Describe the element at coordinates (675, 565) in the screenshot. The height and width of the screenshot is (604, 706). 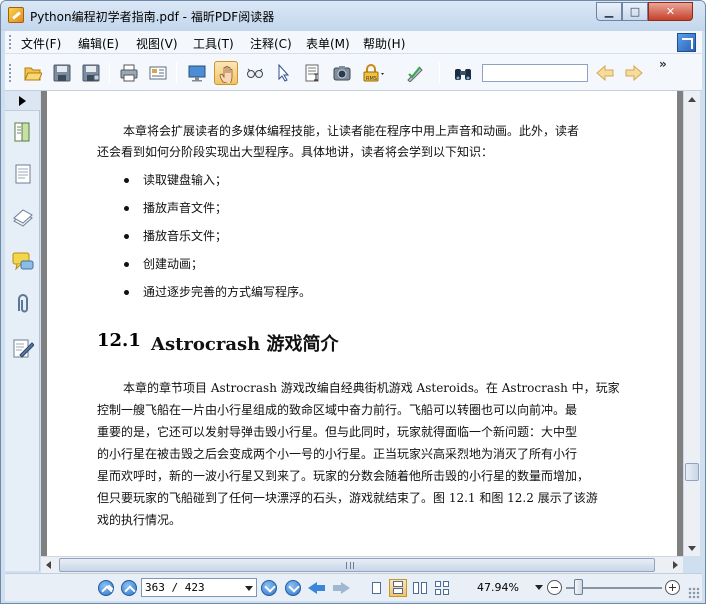
I see `scroll-right-button` at that location.